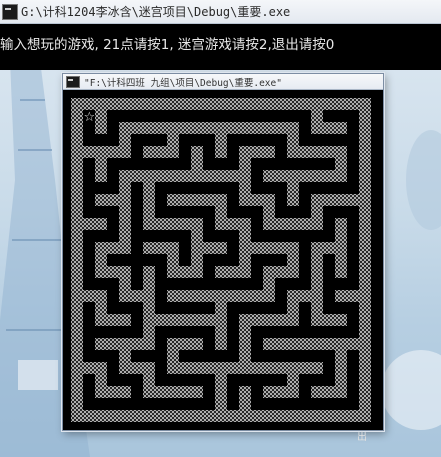  What do you see at coordinates (223, 82) in the screenshot?
I see `maze-window-titlebar: "F:\计科四班 九组\项目\Debug\重要.exe"` at bounding box center [223, 82].